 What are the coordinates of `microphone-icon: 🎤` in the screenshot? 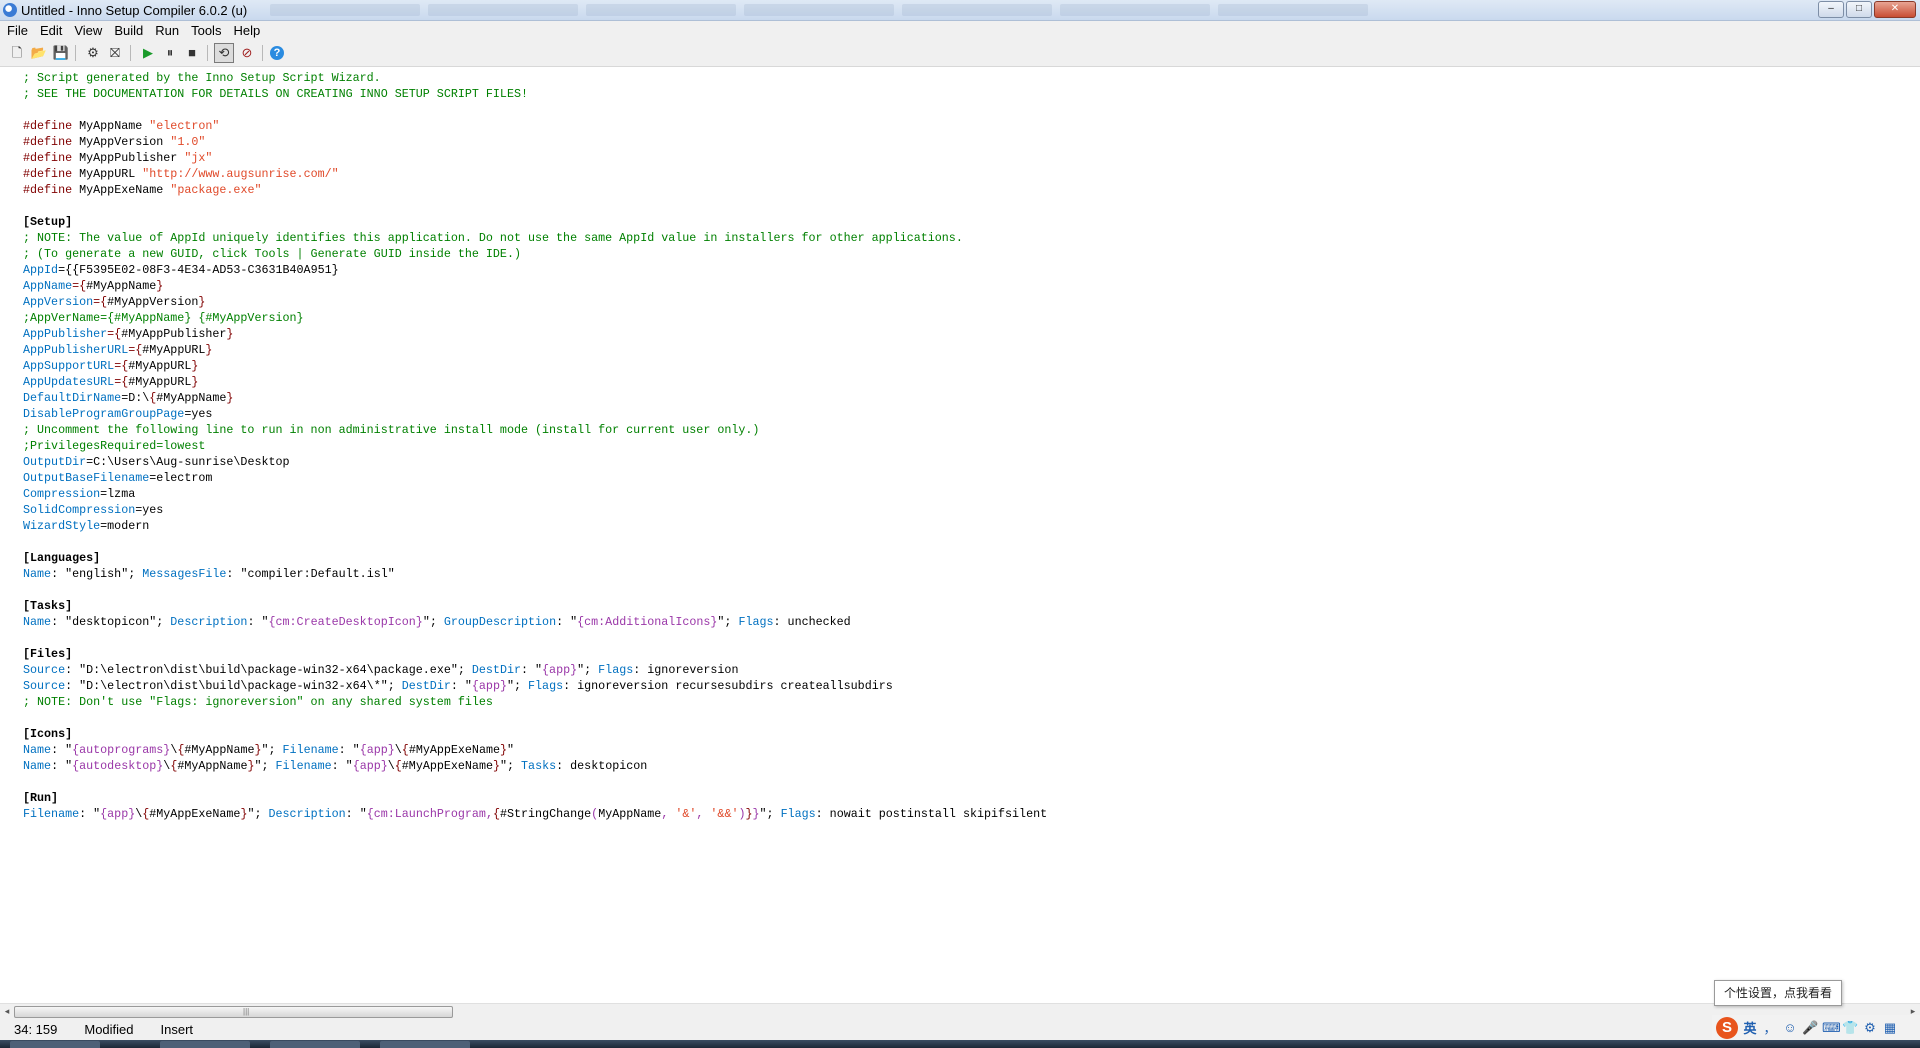 It's located at (1810, 1028).